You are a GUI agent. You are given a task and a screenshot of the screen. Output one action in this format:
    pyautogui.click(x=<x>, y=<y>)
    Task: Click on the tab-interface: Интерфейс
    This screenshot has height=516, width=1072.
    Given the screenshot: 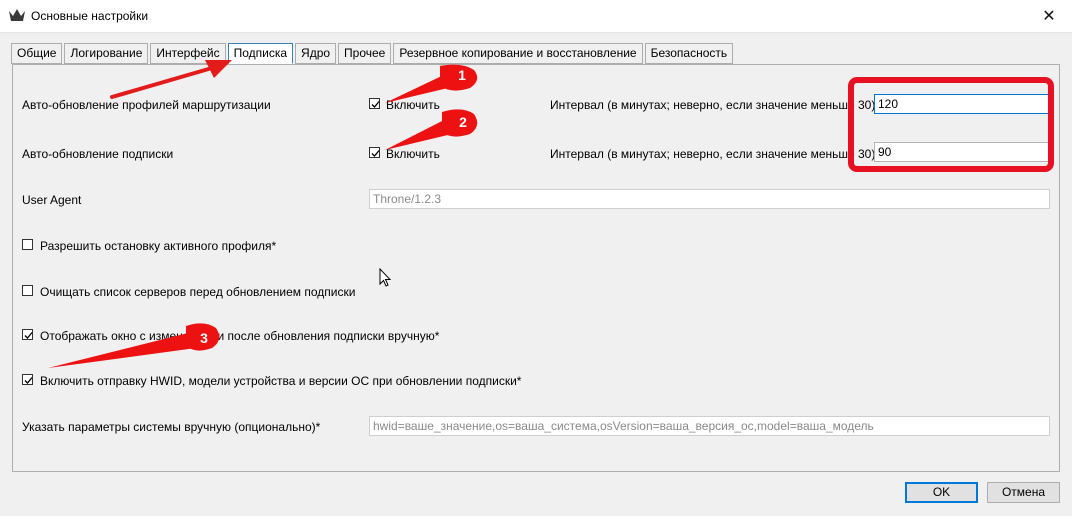 What is the action you would take?
    pyautogui.click(x=188, y=53)
    